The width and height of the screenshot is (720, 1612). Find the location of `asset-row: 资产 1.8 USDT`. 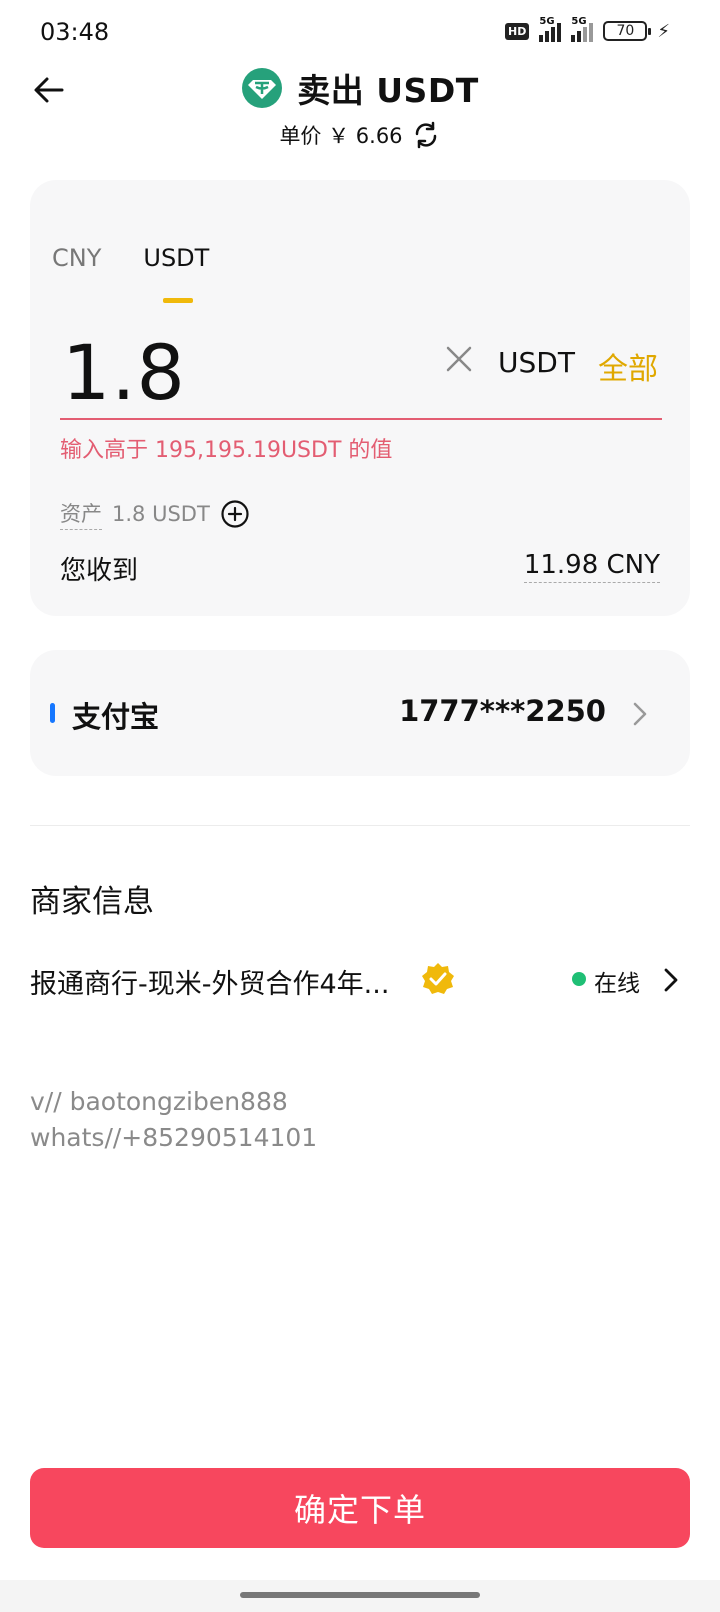

asset-row: 资产 1.8 USDT is located at coordinates (155, 514).